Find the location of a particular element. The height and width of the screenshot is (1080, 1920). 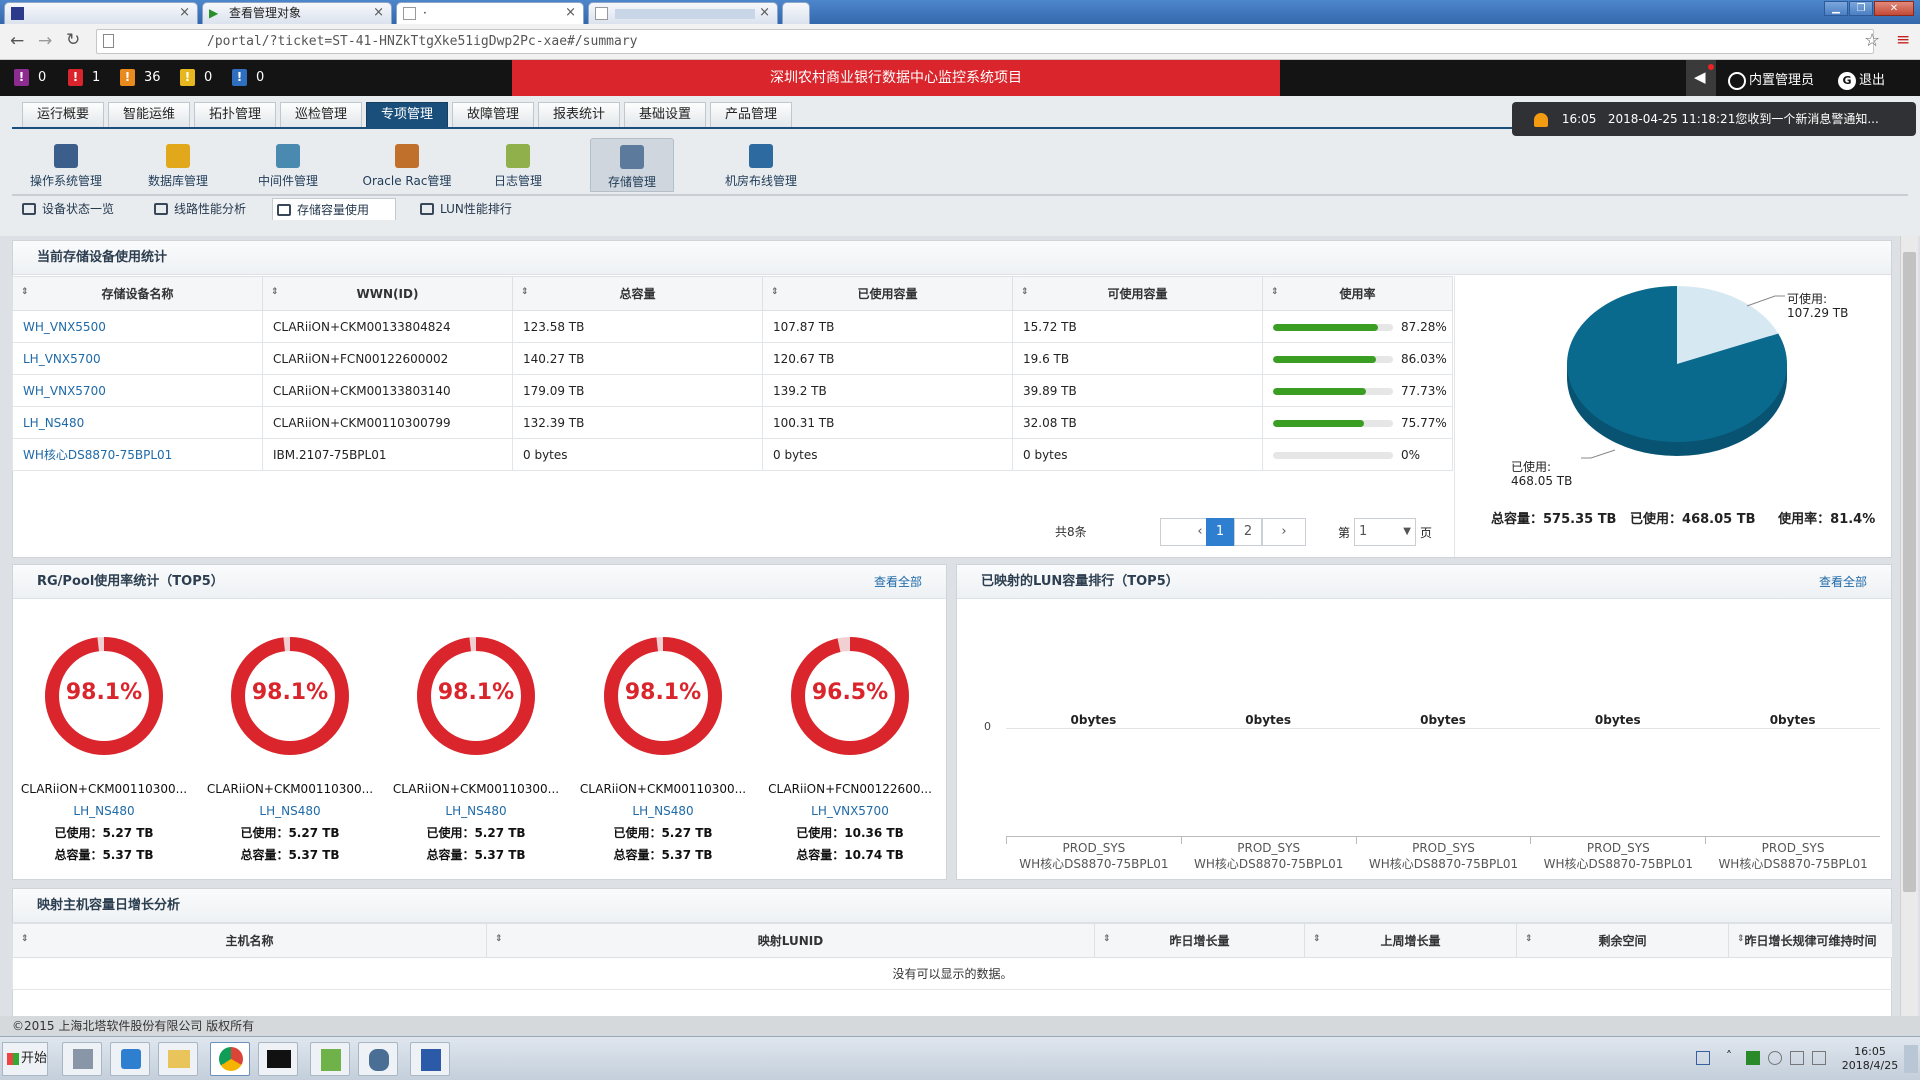

column-header: ⇕ 总容量 is located at coordinates (637, 293).